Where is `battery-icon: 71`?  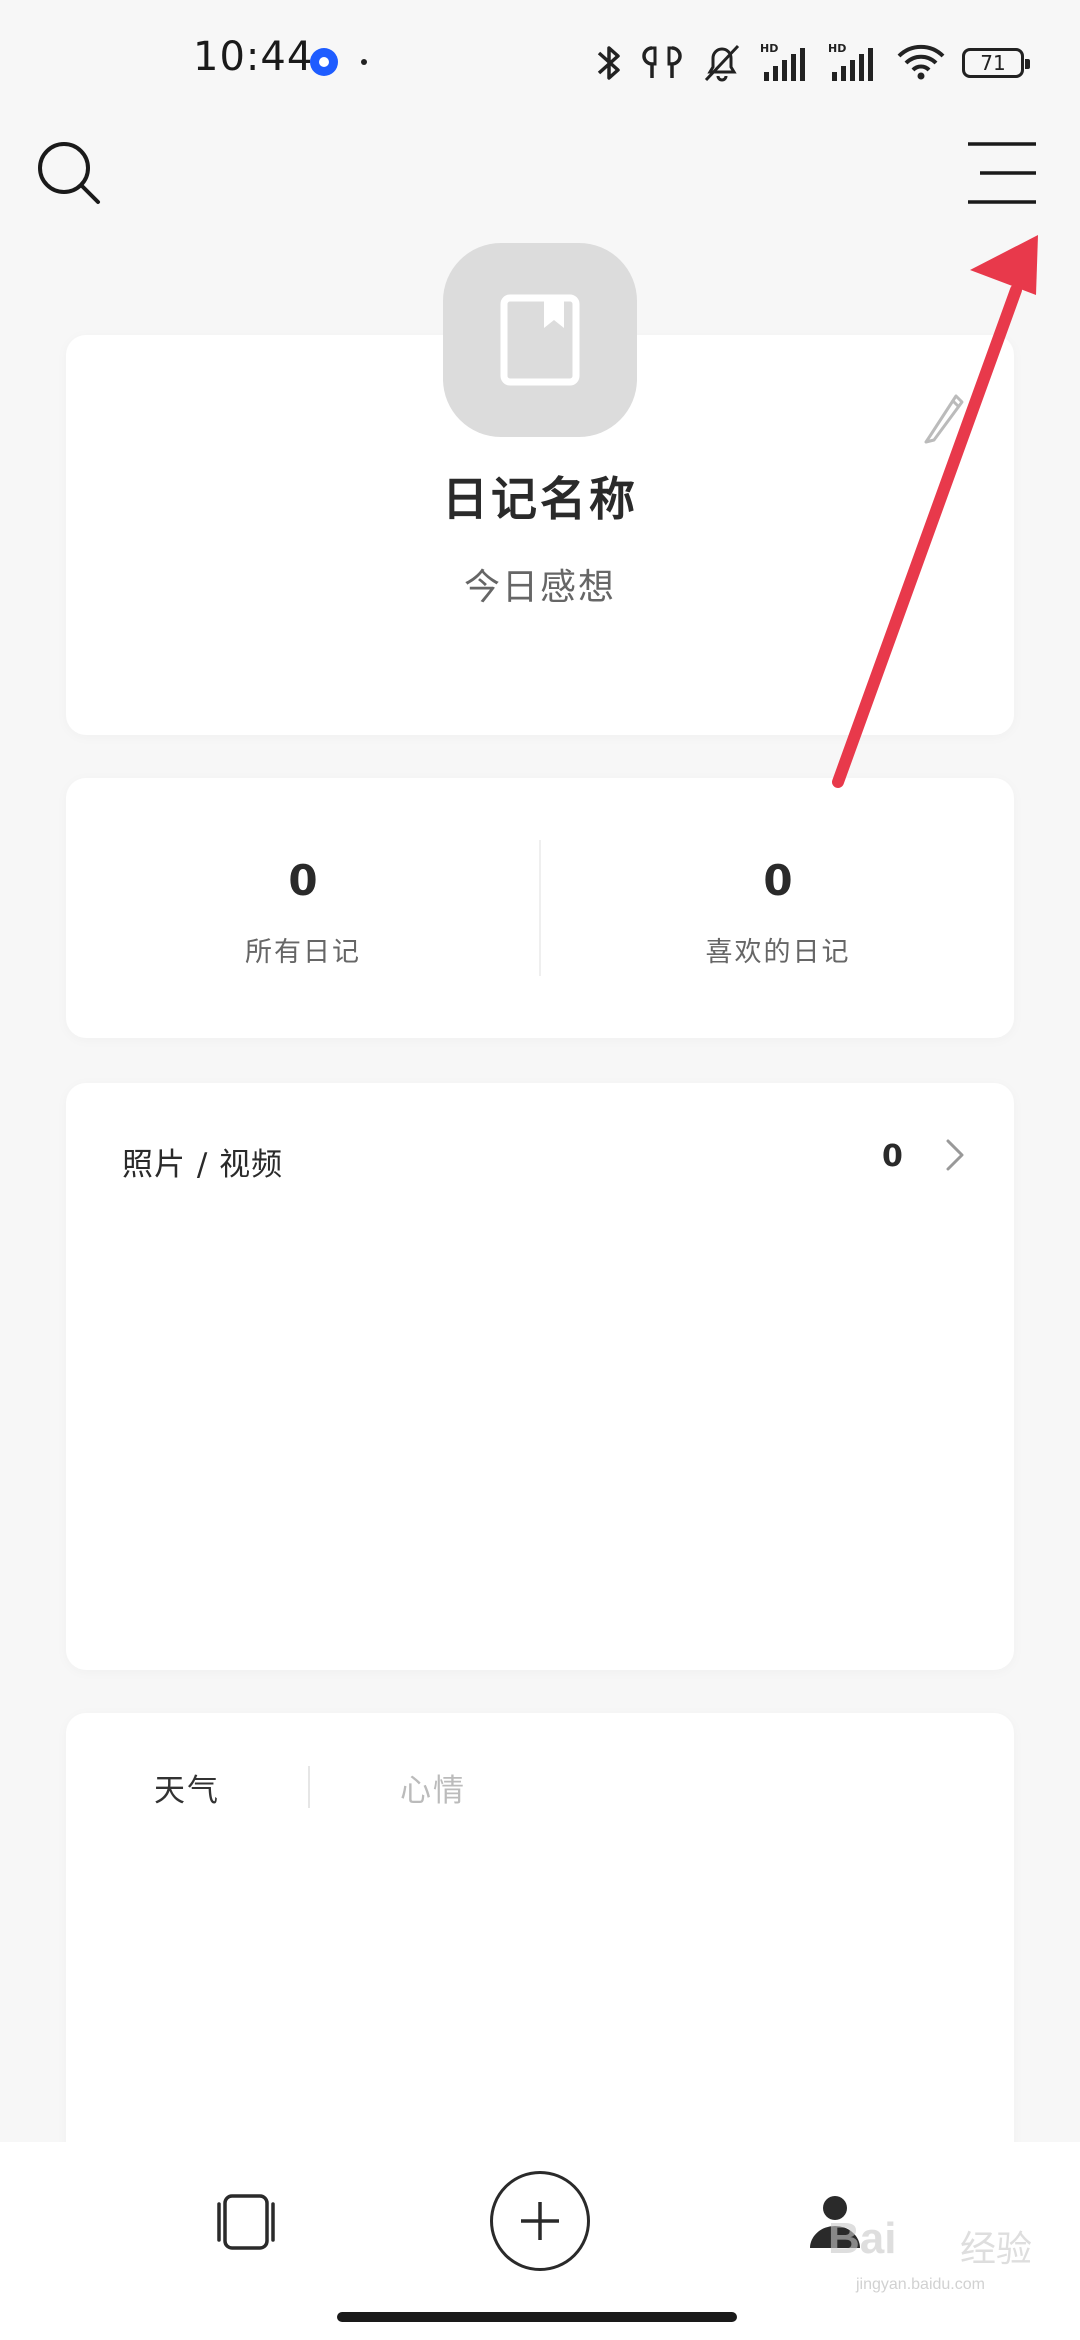 battery-icon: 71 is located at coordinates (996, 63).